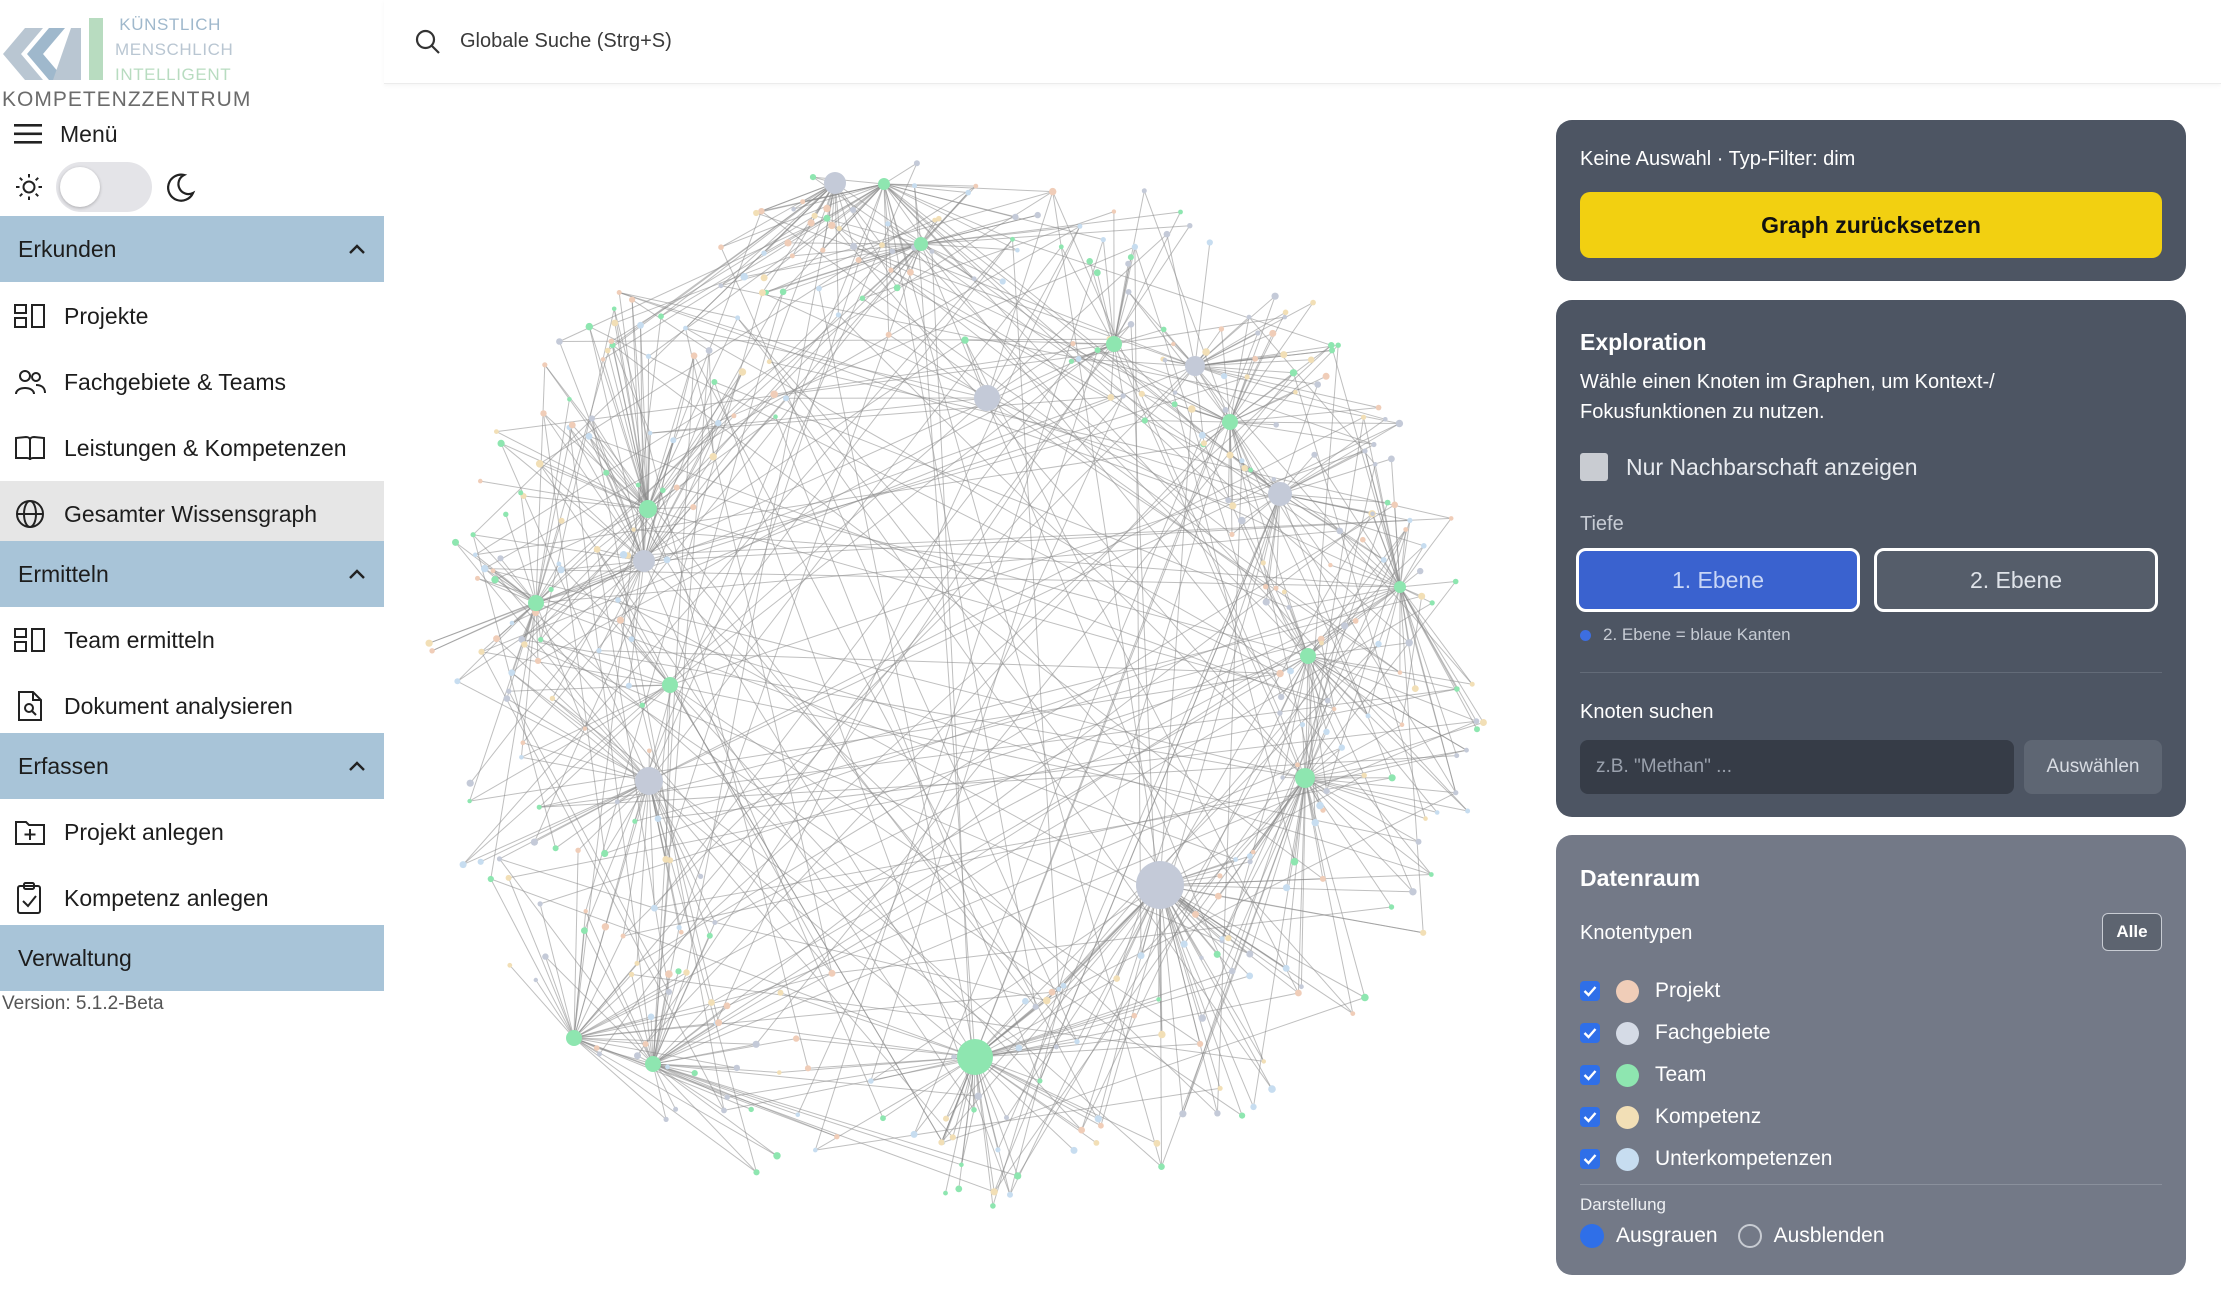 Image resolution: width=2221 pixels, height=1308 pixels. Describe the element at coordinates (1590, 991) in the screenshot. I see `checkbox-checked-icon` at that location.